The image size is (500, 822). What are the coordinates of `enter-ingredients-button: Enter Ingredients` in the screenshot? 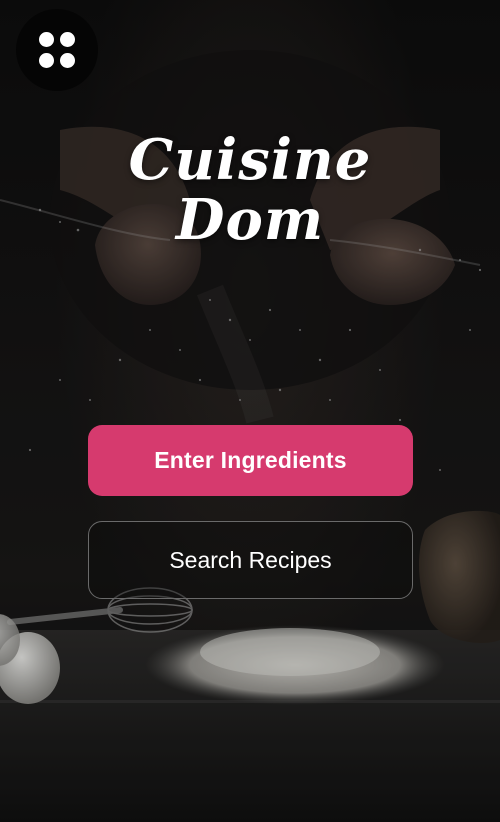 It's located at (250, 460).